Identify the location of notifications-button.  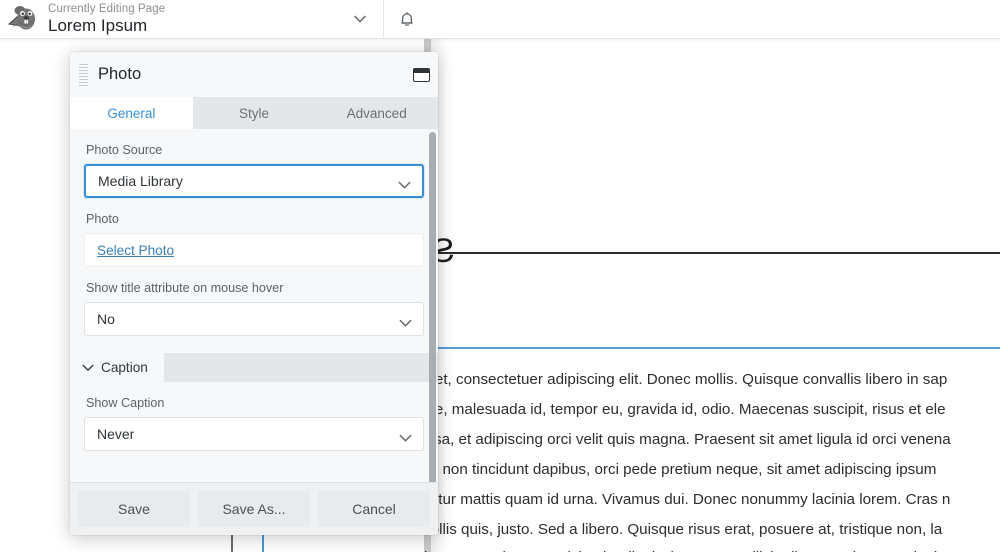
(407, 19).